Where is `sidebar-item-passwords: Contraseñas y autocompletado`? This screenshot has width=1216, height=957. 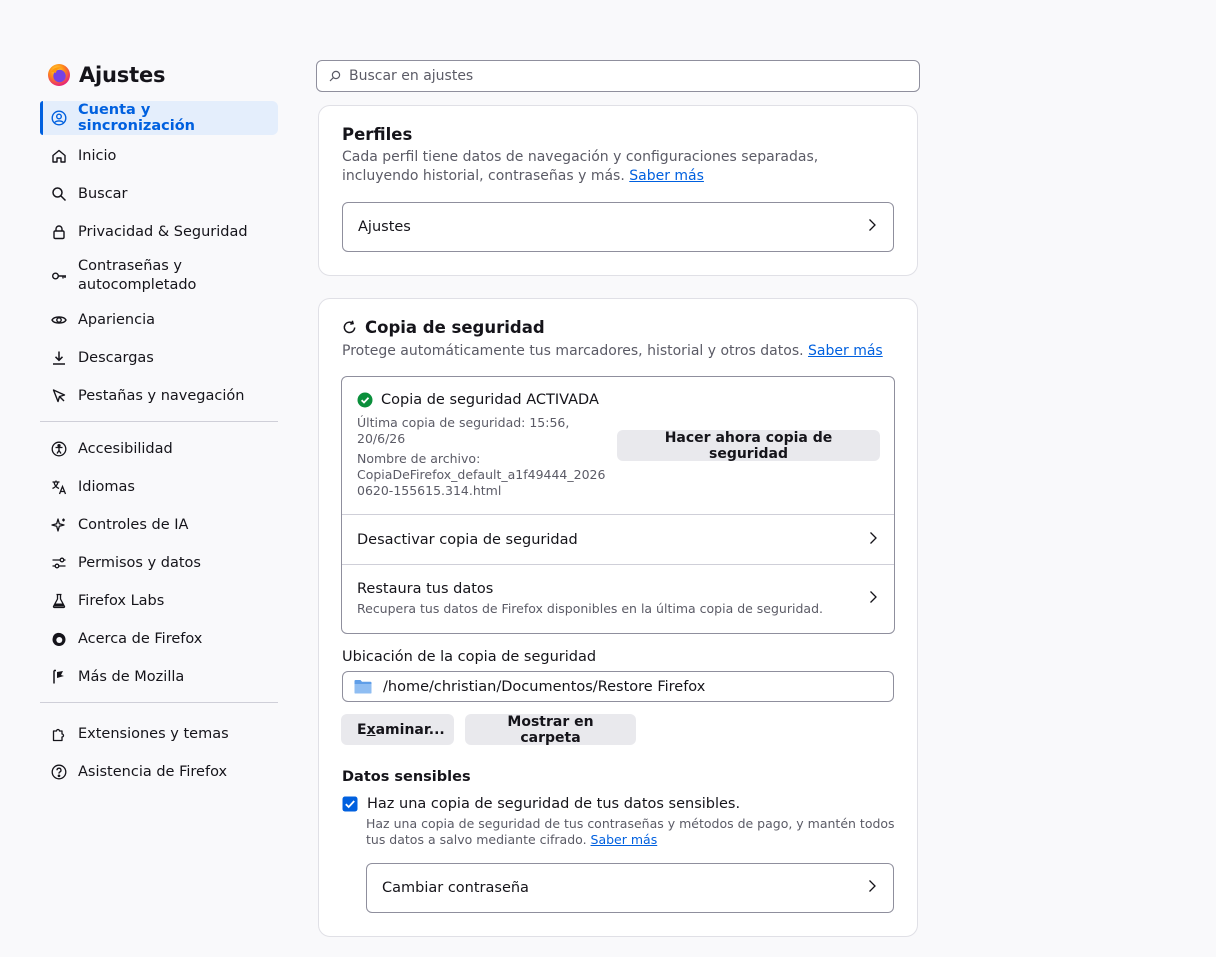
sidebar-item-passwords: Contraseñas y autocompletado is located at coordinates (159, 276).